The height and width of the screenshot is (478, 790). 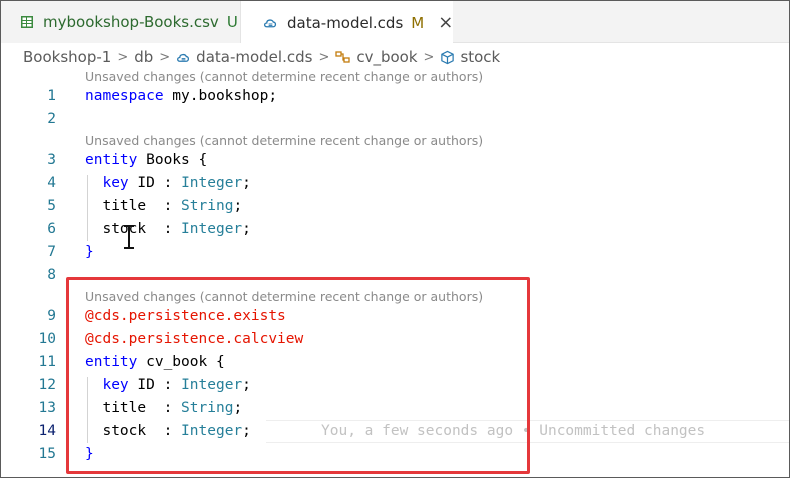 What do you see at coordinates (232, 22) in the screenshot?
I see `untracked-status-badge: U` at bounding box center [232, 22].